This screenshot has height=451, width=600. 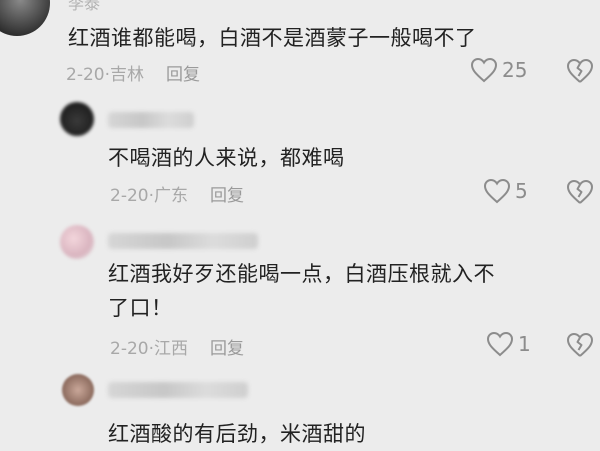 What do you see at coordinates (515, 70) in the screenshot?
I see `like-count: 25` at bounding box center [515, 70].